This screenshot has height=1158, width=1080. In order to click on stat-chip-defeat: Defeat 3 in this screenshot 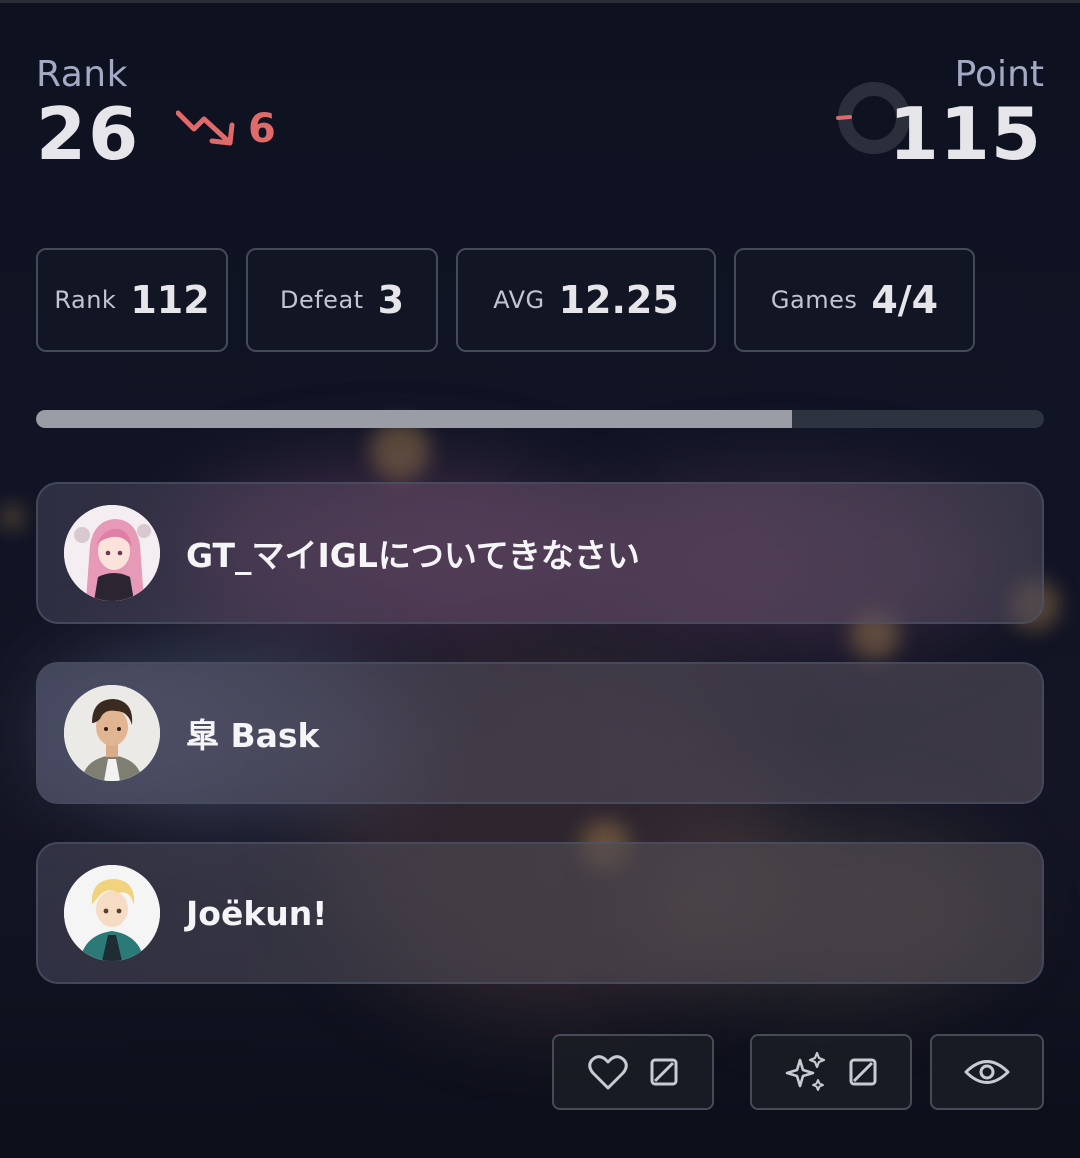, I will do `click(342, 300)`.